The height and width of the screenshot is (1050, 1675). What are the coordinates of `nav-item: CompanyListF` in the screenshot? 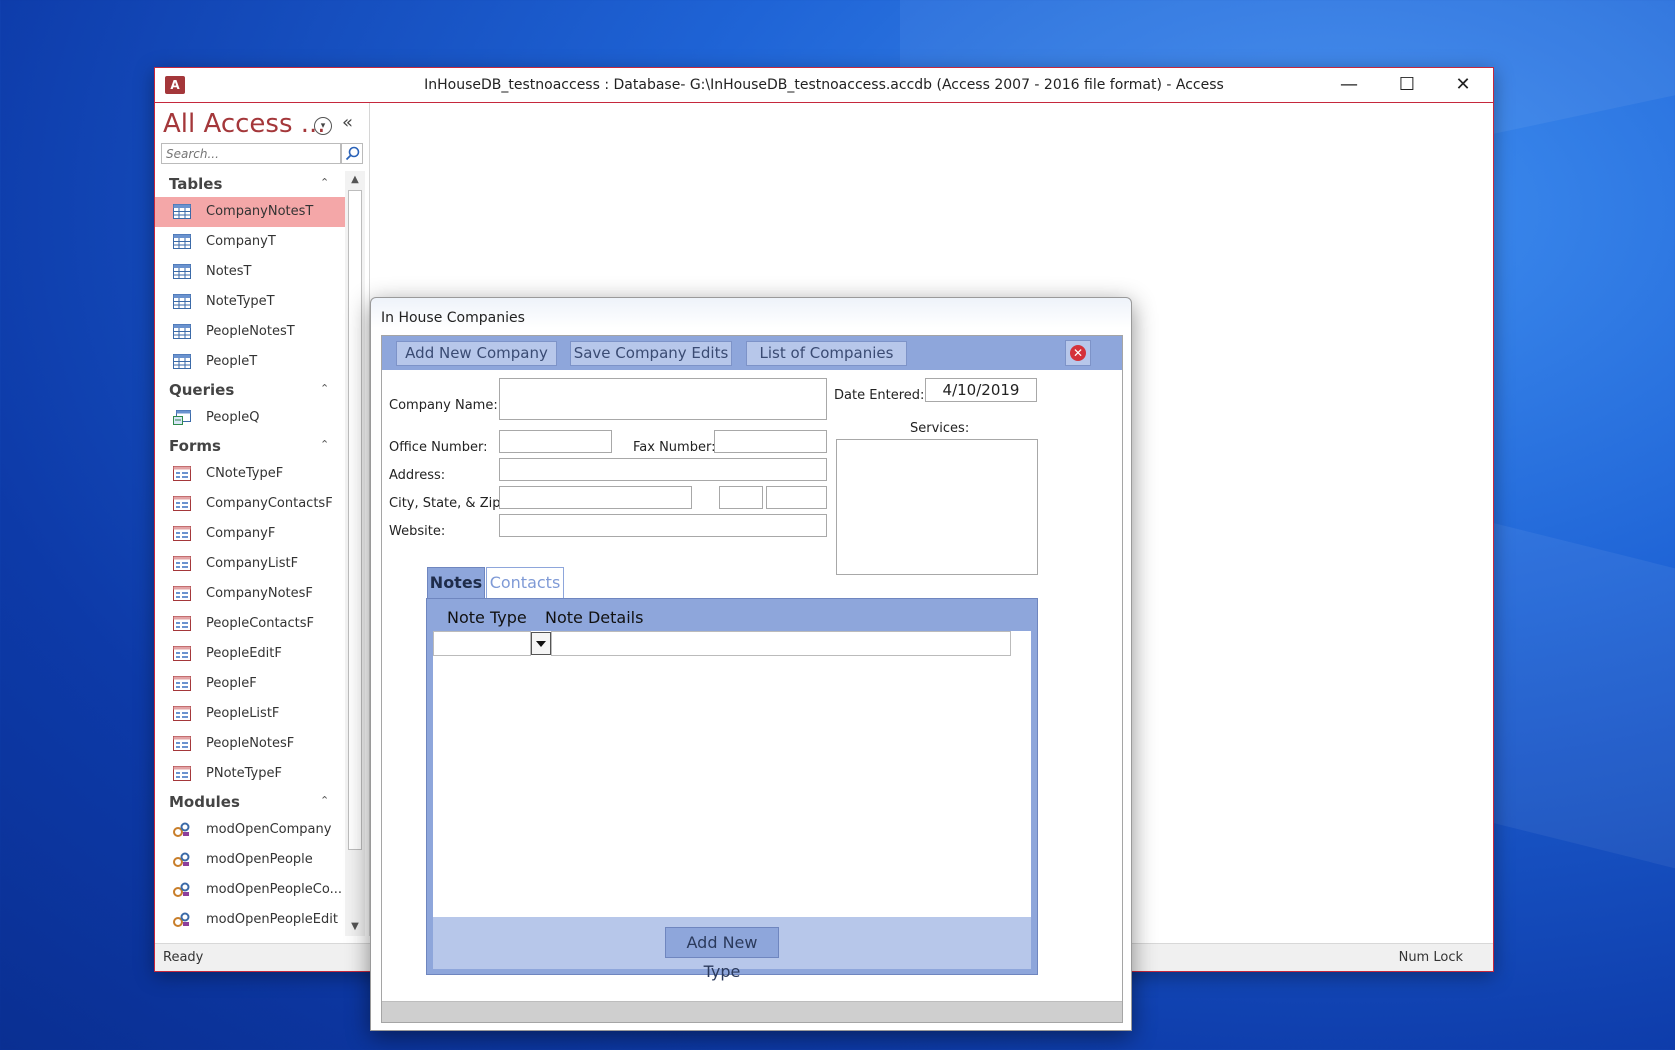 It's located at (250, 564).